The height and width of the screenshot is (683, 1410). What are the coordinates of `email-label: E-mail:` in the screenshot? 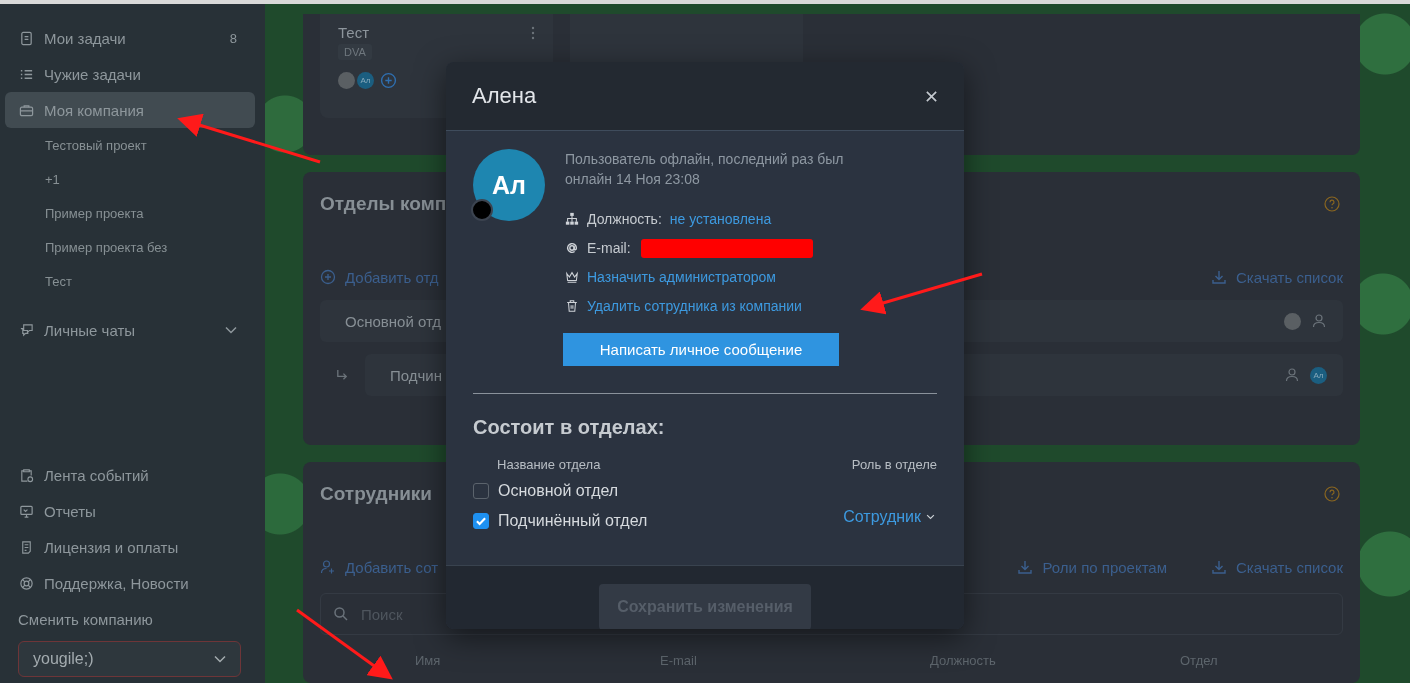 It's located at (609, 248).